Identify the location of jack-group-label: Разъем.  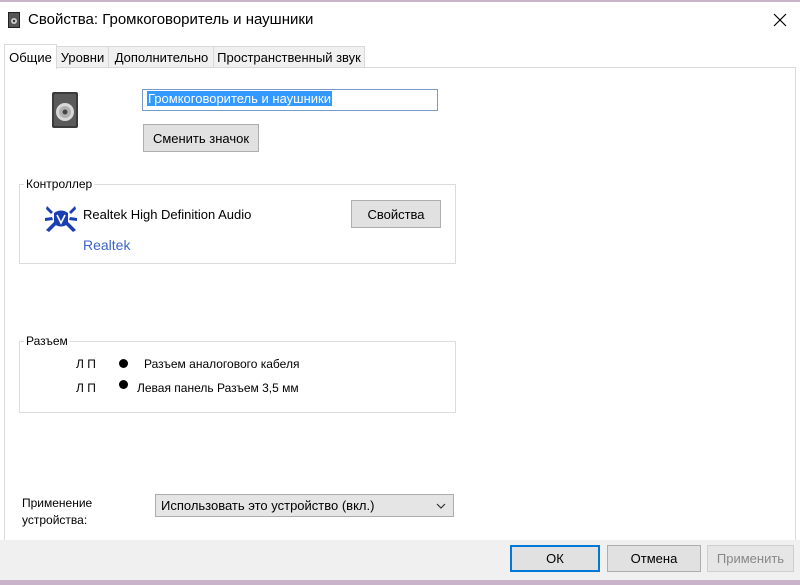
(47, 341).